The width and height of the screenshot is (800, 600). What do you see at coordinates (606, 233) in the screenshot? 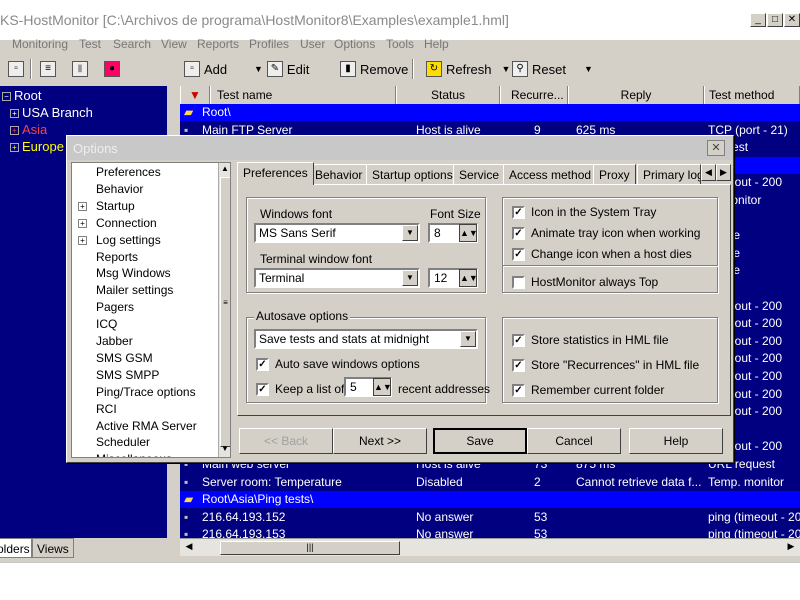
I see `animate-tray-checkbox: ✓ Animate tray icon when working` at bounding box center [606, 233].